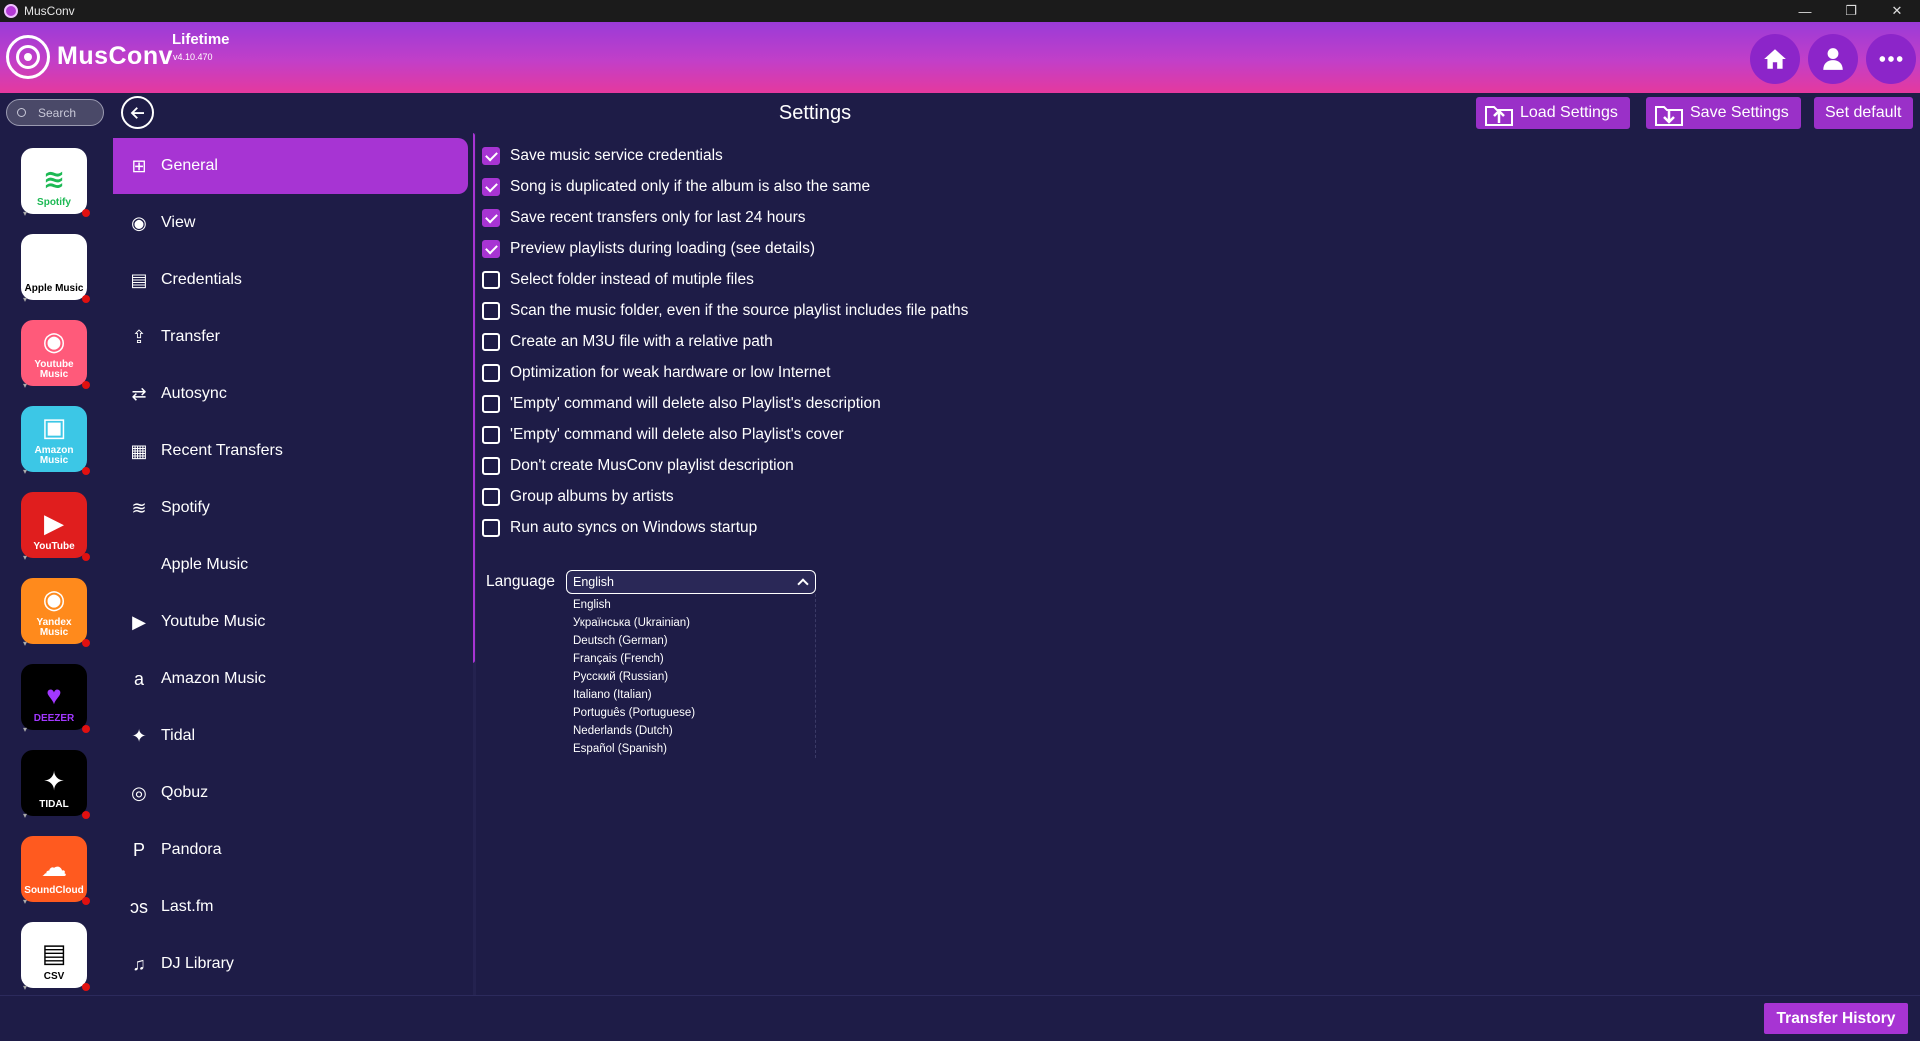  Describe the element at coordinates (623, 731) in the screenshot. I see `language-option: Nederlands (Dutch)` at that location.